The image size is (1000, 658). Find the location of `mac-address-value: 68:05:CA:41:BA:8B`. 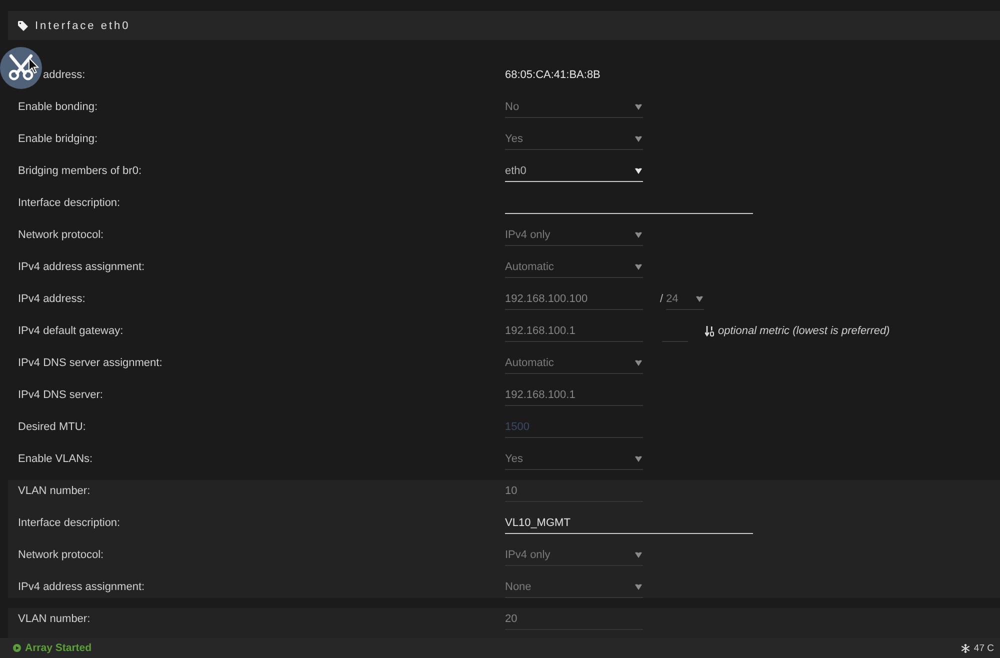

mac-address-value: 68:05:CA:41:BA:8B is located at coordinates (552, 75).